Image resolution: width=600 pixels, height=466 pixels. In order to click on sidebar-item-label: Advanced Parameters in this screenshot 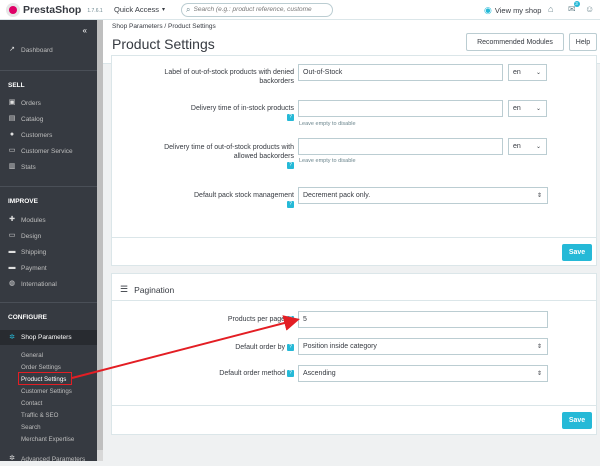, I will do `click(53, 459)`.